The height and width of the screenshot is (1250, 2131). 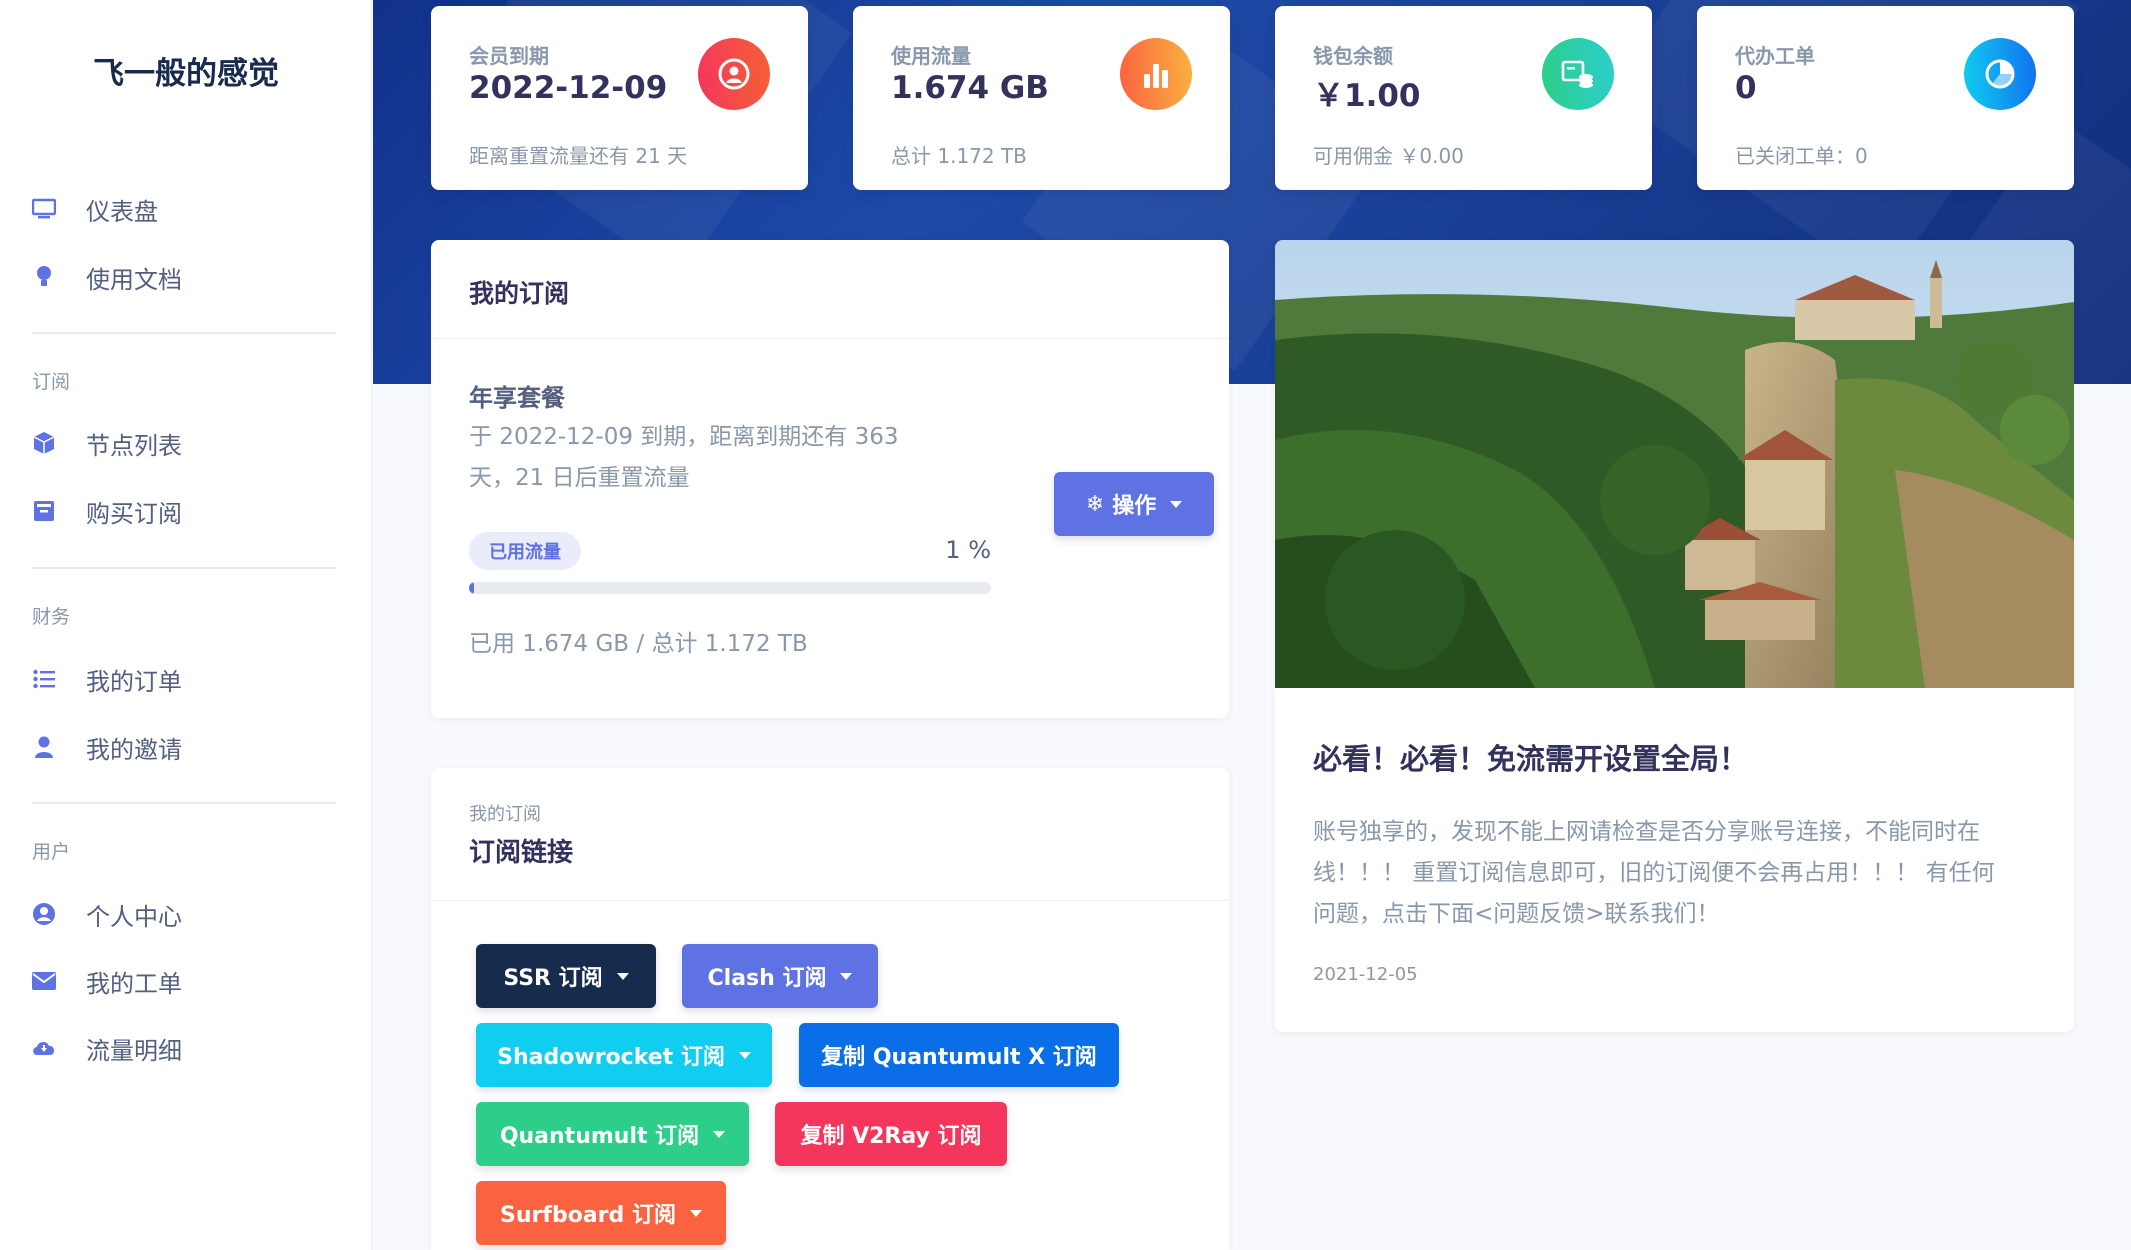 I want to click on clash-subscribe-button: Clash 订阅, so click(x=780, y=976).